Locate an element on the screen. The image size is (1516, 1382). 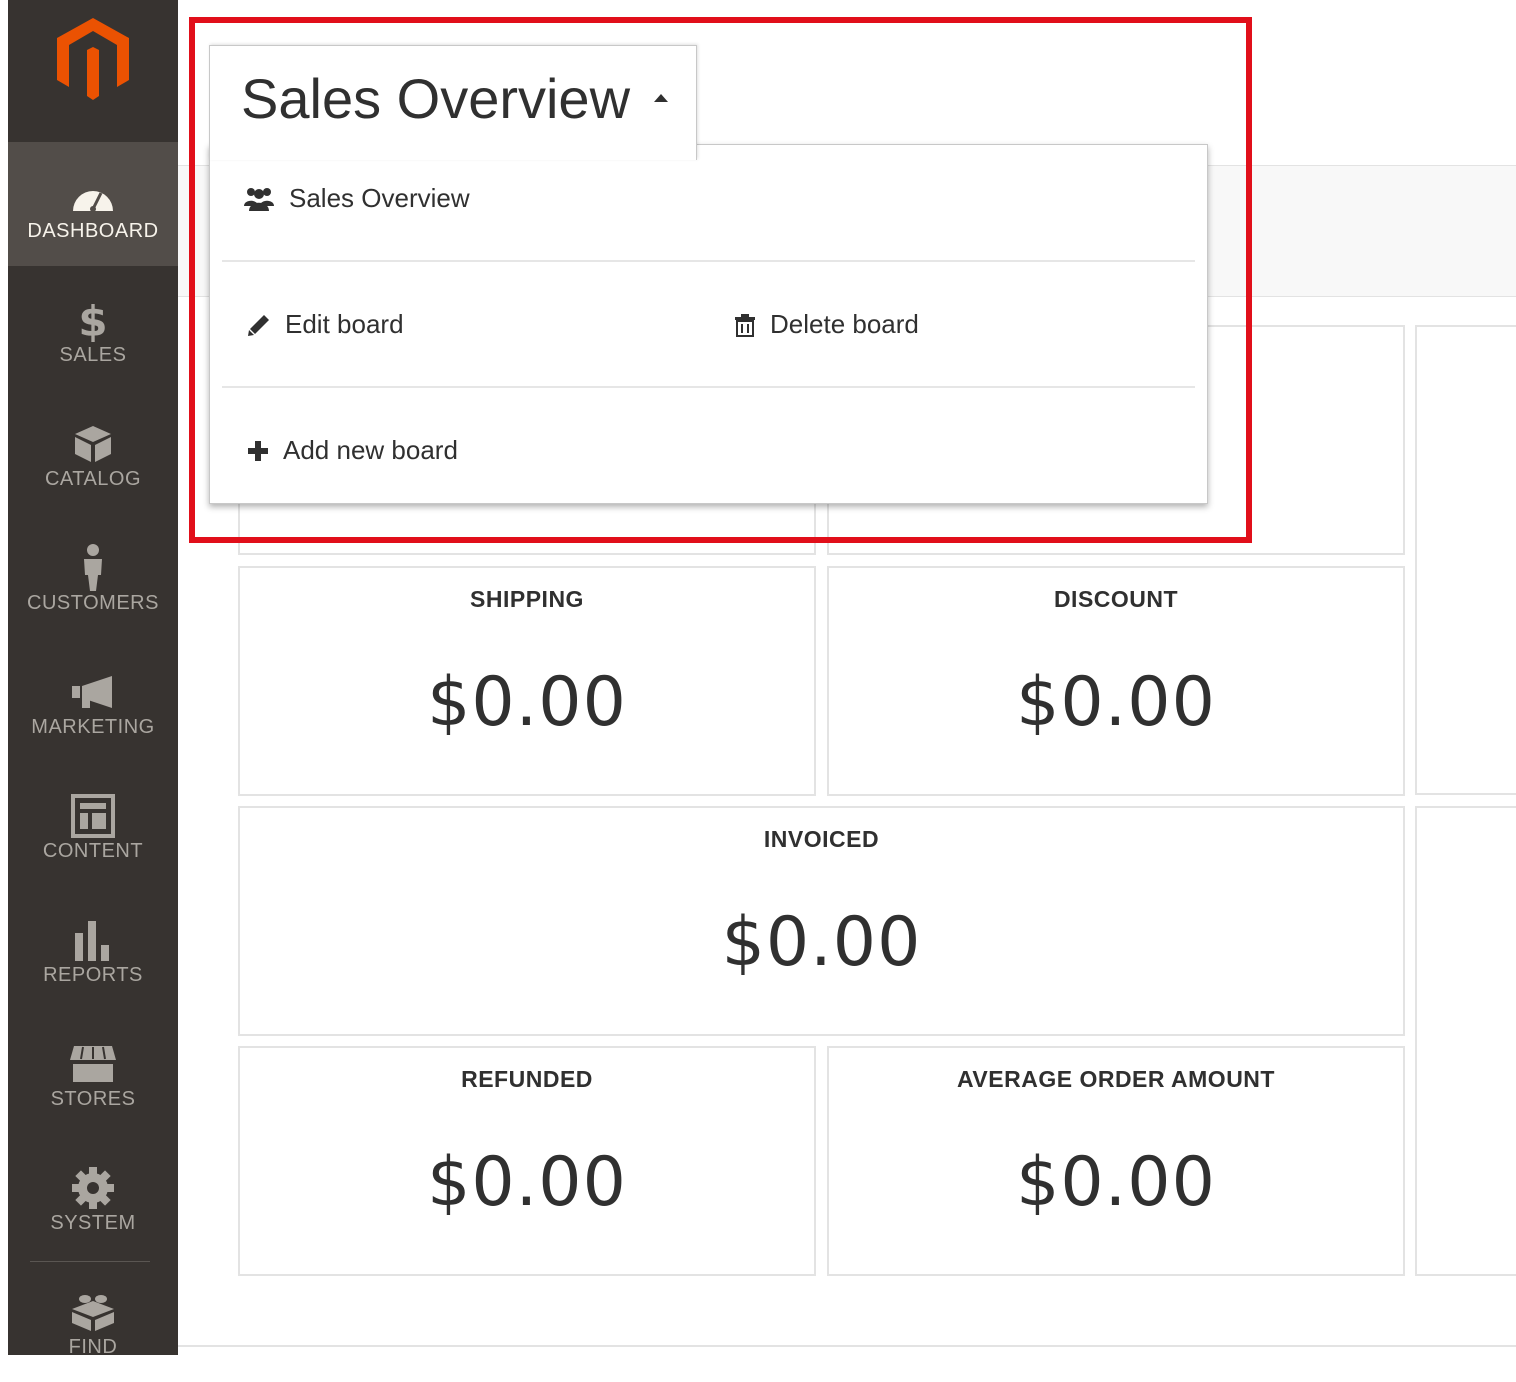
tile-invoiced: INVOICED $0.00 is located at coordinates (821, 921).